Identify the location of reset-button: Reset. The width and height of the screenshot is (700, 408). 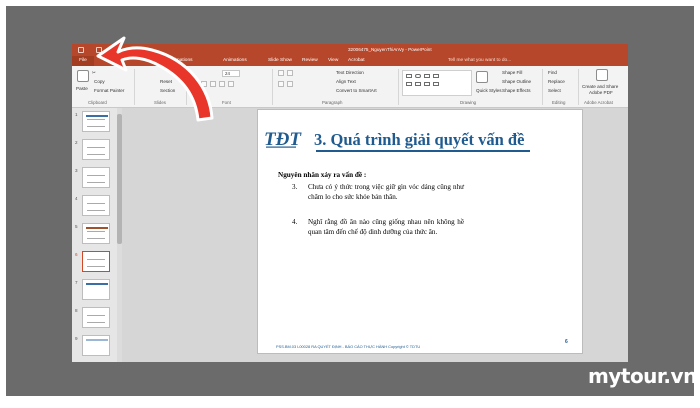
(166, 81).